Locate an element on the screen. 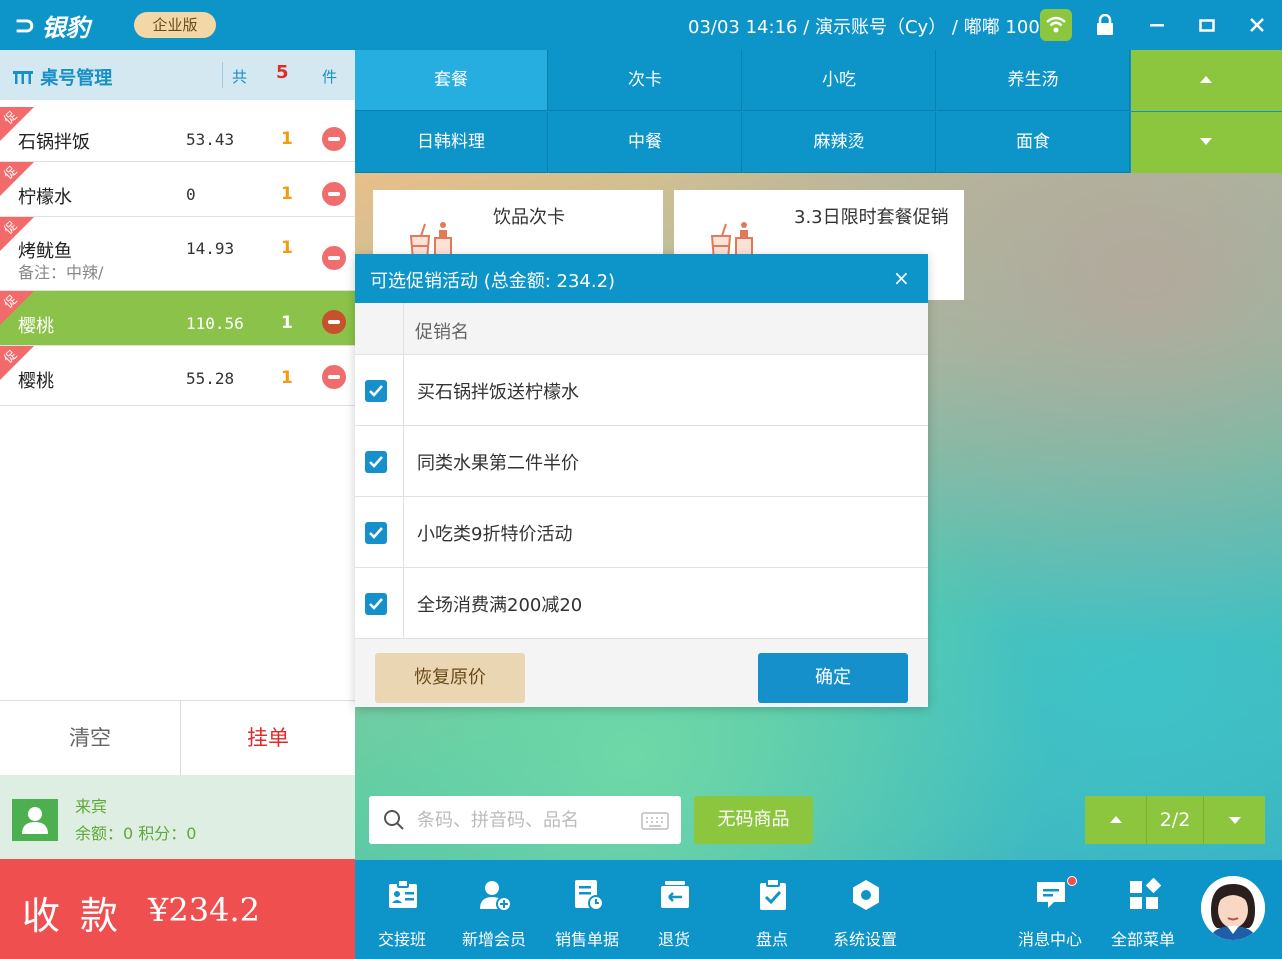 The width and height of the screenshot is (1282, 959). tool-label: 新增会员 is located at coordinates (493, 939).